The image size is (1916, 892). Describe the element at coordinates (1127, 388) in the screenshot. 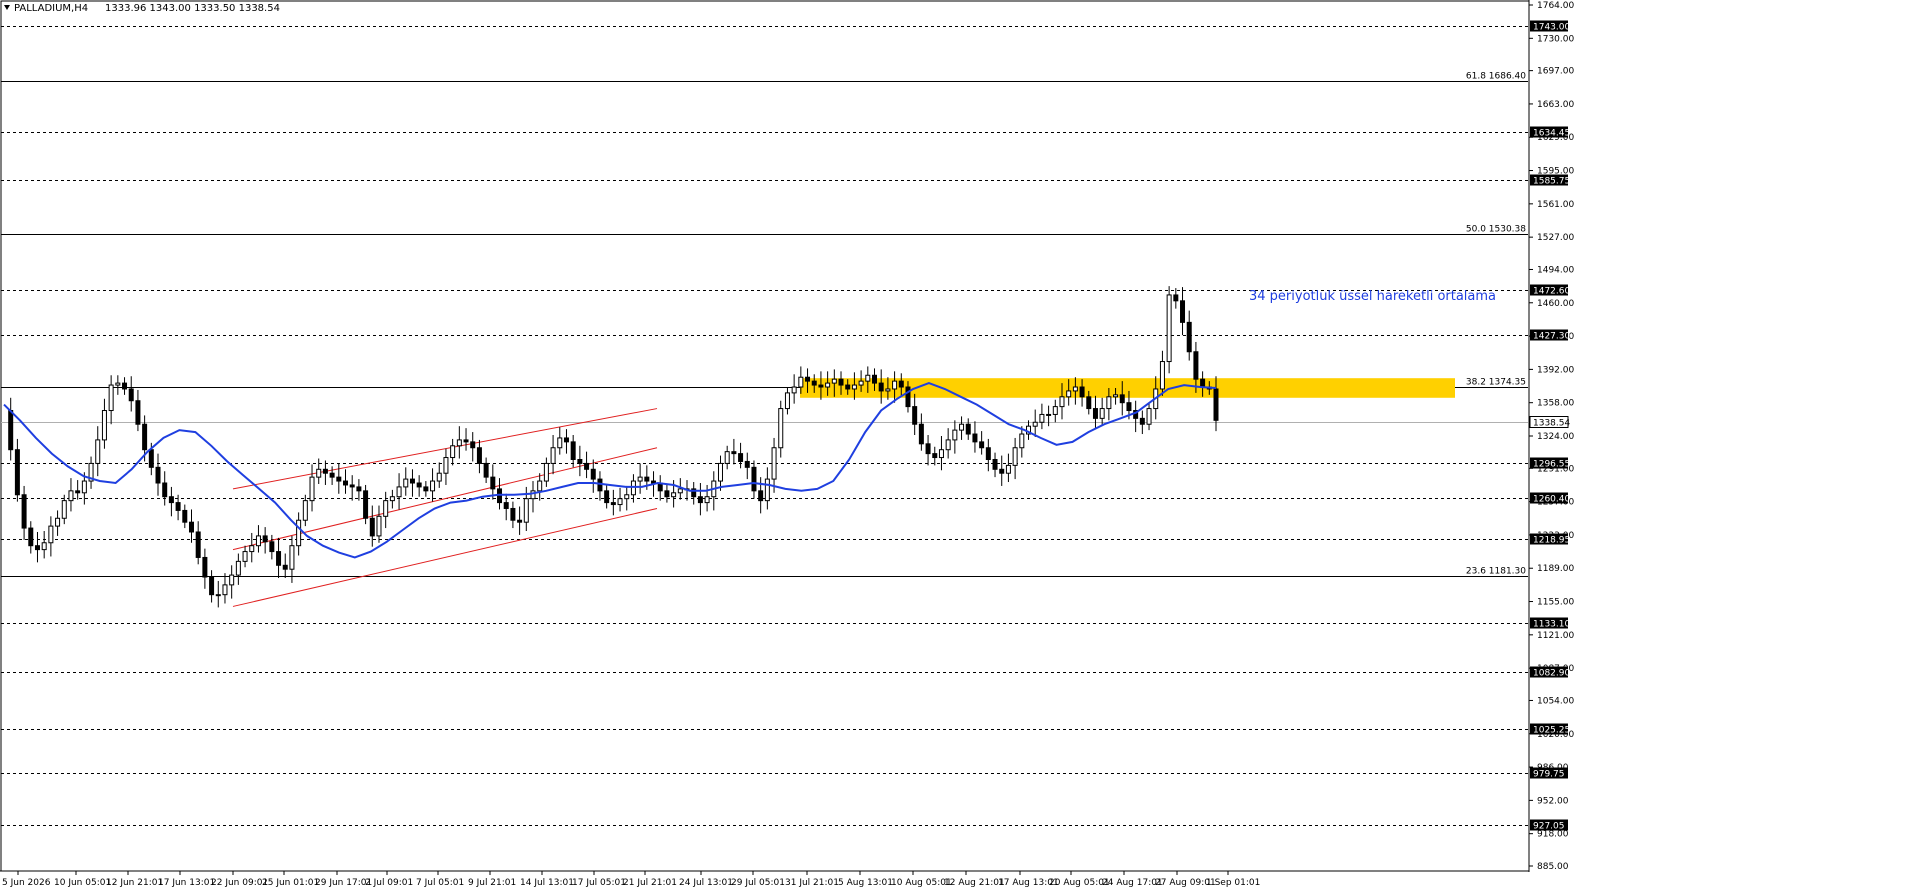

I see `support-resistance-zone` at that location.